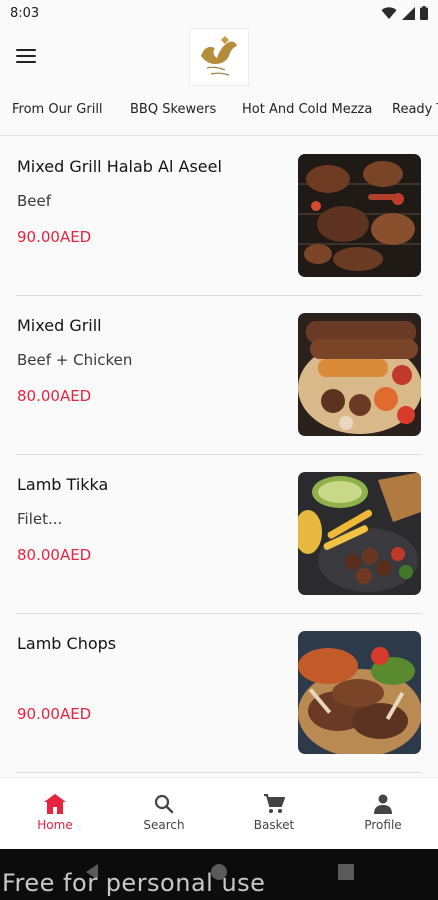  I want to click on nav-home: Home, so click(55, 814).